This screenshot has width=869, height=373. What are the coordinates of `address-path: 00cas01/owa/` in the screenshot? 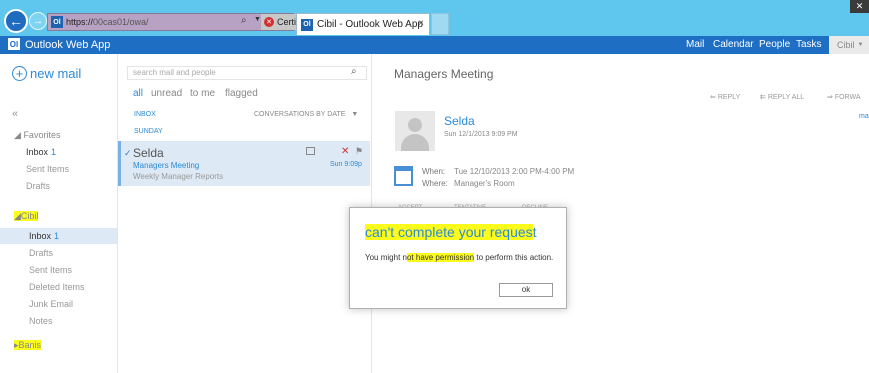 It's located at (121, 22).